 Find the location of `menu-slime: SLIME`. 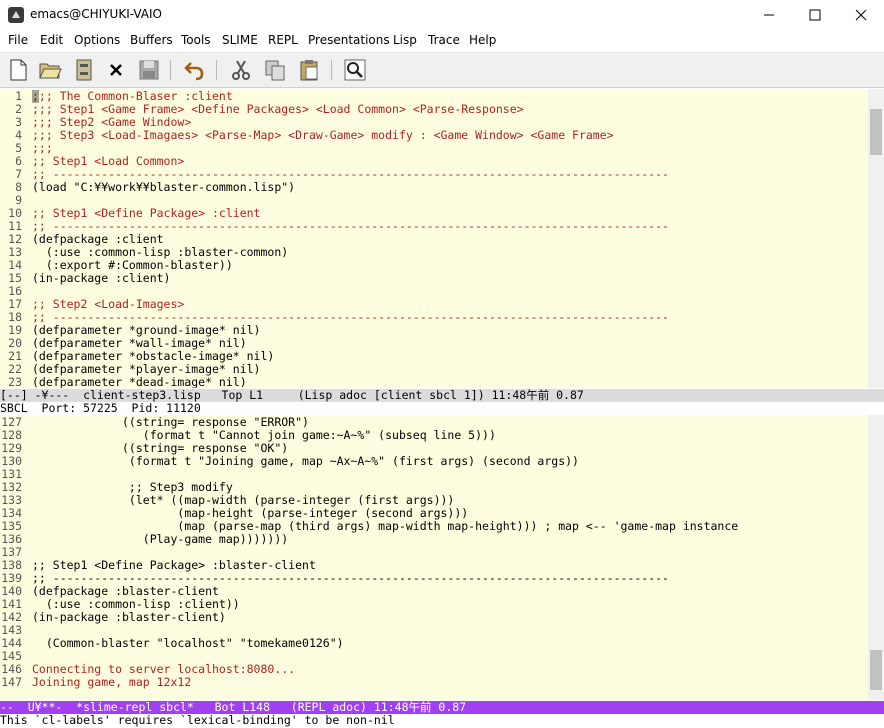

menu-slime: SLIME is located at coordinates (240, 40).